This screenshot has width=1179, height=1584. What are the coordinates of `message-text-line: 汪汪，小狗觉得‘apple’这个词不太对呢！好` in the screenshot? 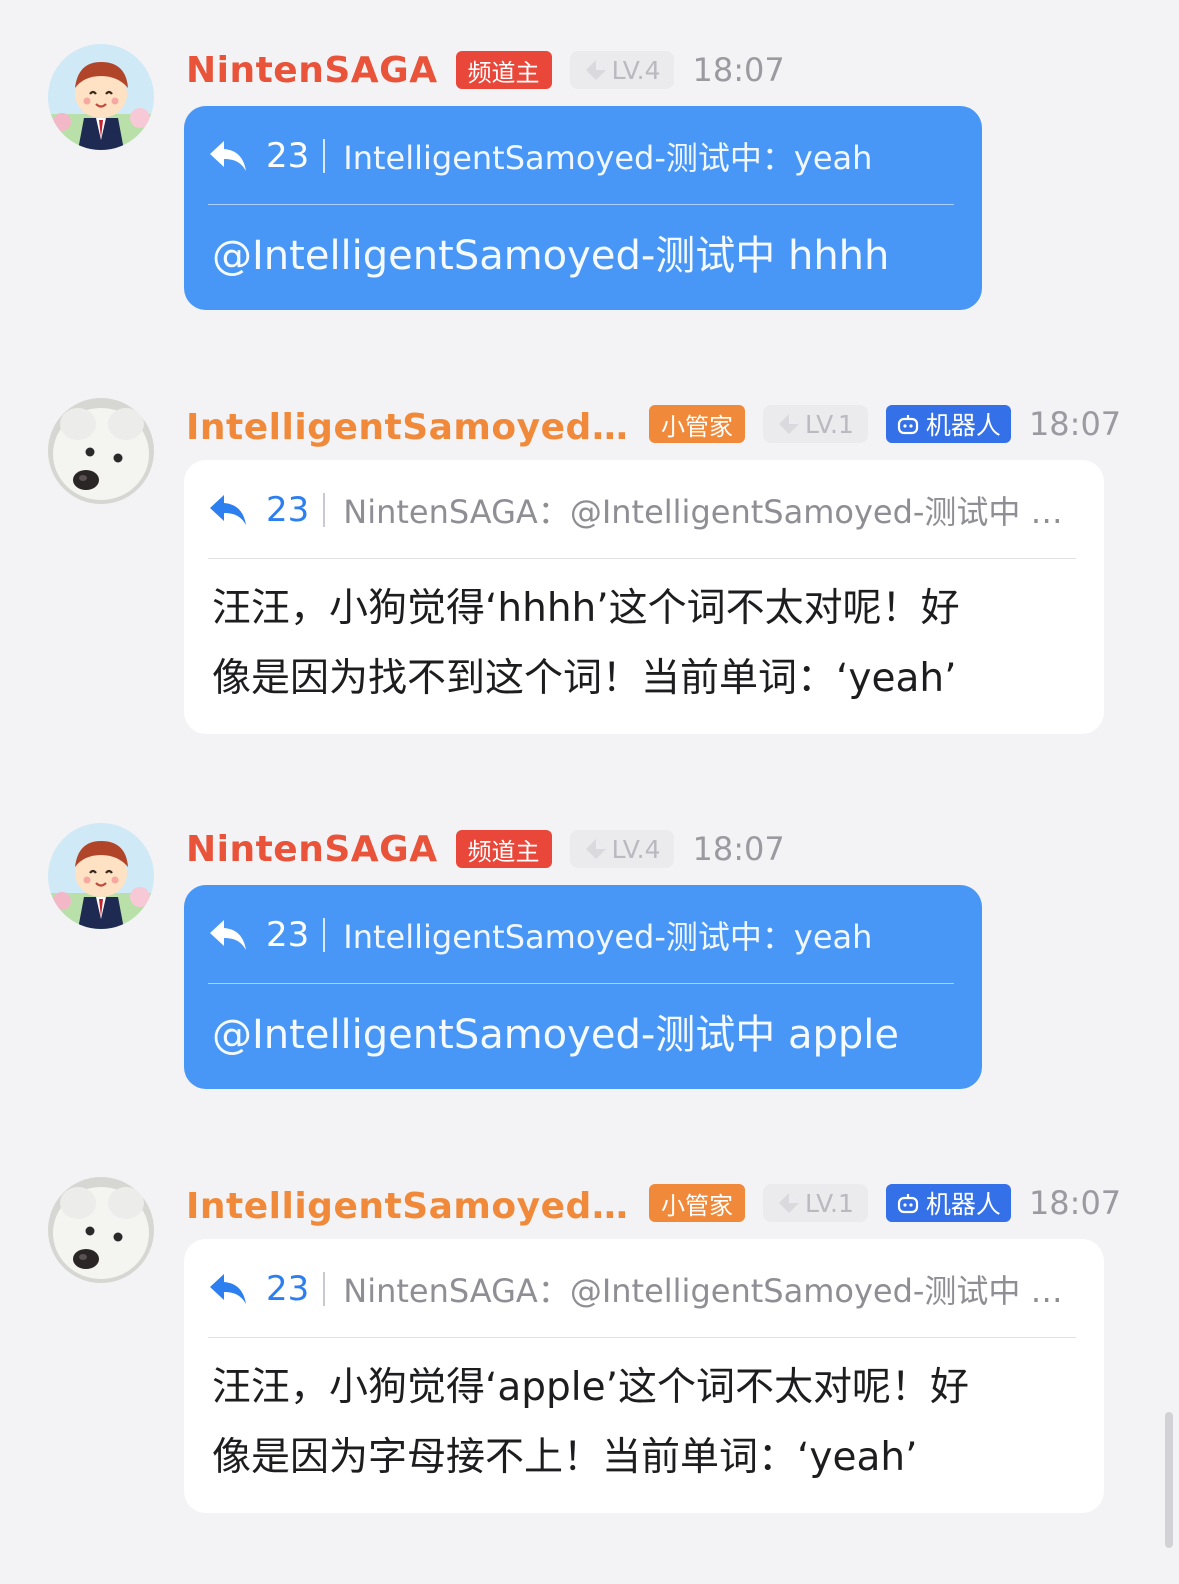 It's located at (591, 1387).